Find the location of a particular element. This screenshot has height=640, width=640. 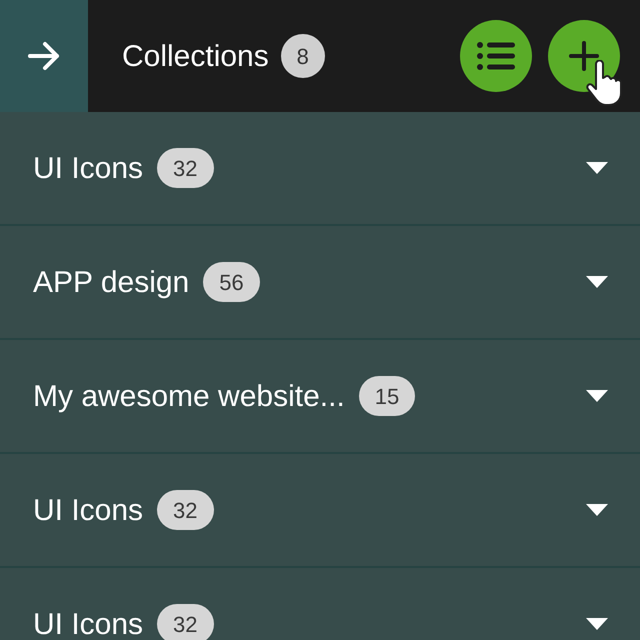

collection-name: APP design is located at coordinates (111, 282).